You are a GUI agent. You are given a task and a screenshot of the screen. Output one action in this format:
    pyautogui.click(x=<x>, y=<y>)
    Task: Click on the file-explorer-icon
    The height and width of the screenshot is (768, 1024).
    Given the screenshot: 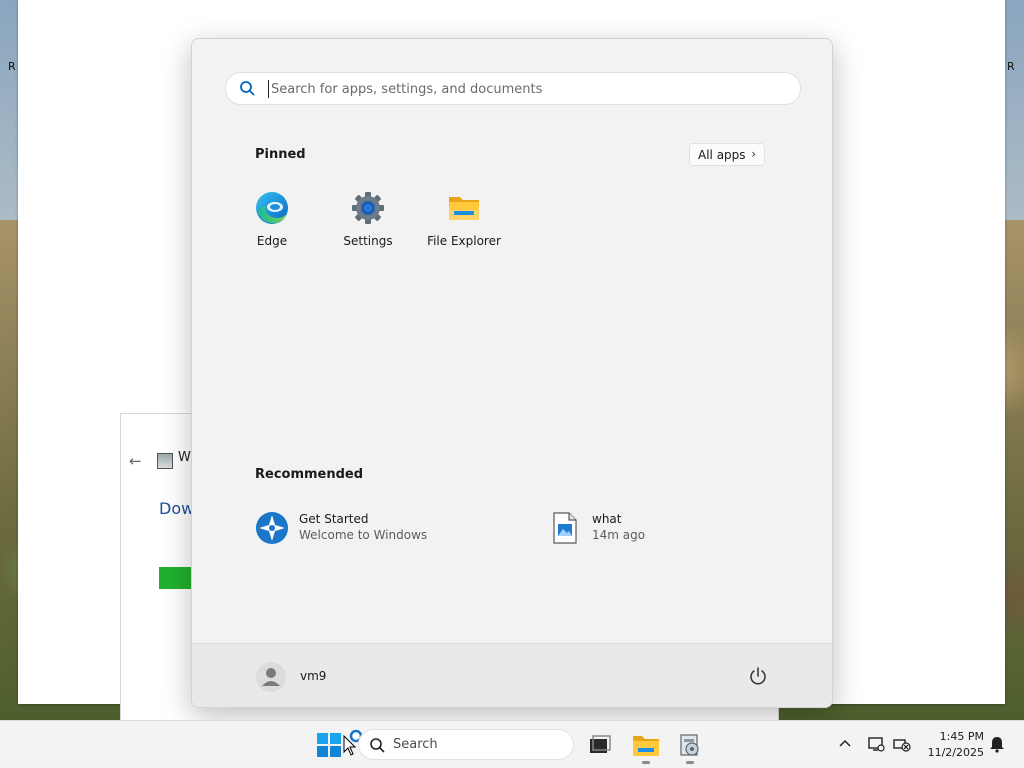 What is the action you would take?
    pyautogui.click(x=646, y=745)
    